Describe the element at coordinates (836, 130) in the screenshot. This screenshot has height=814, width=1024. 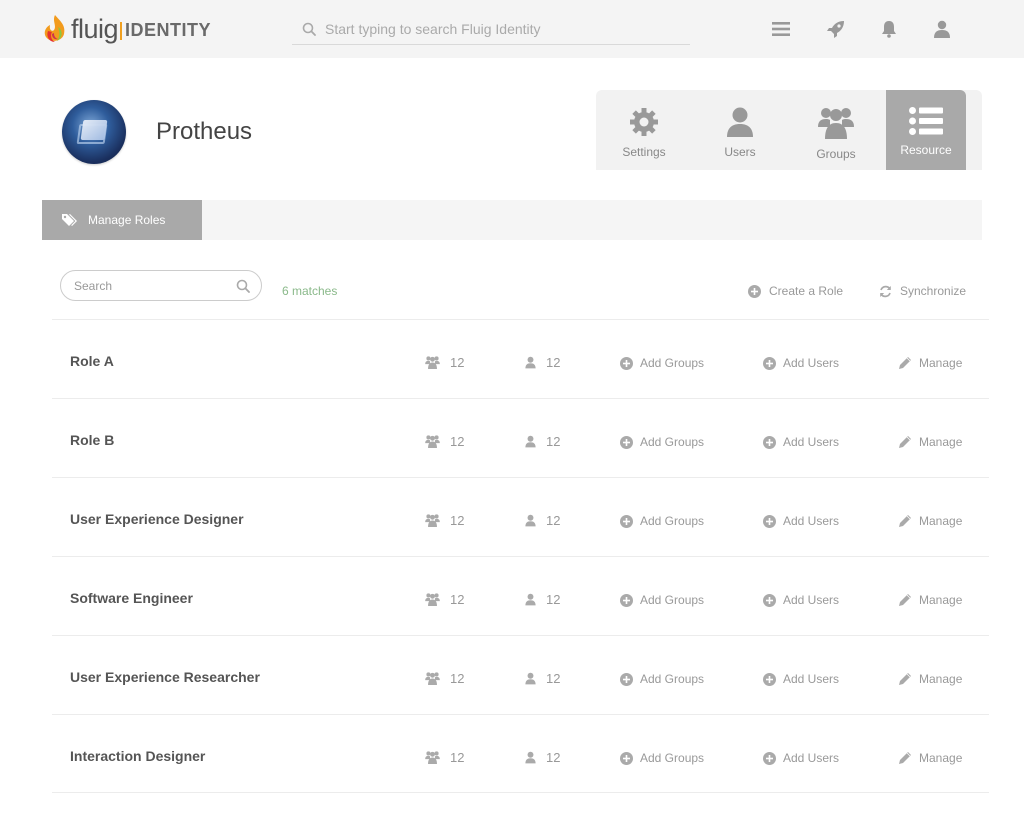
I see `tab-groups: Groups` at that location.